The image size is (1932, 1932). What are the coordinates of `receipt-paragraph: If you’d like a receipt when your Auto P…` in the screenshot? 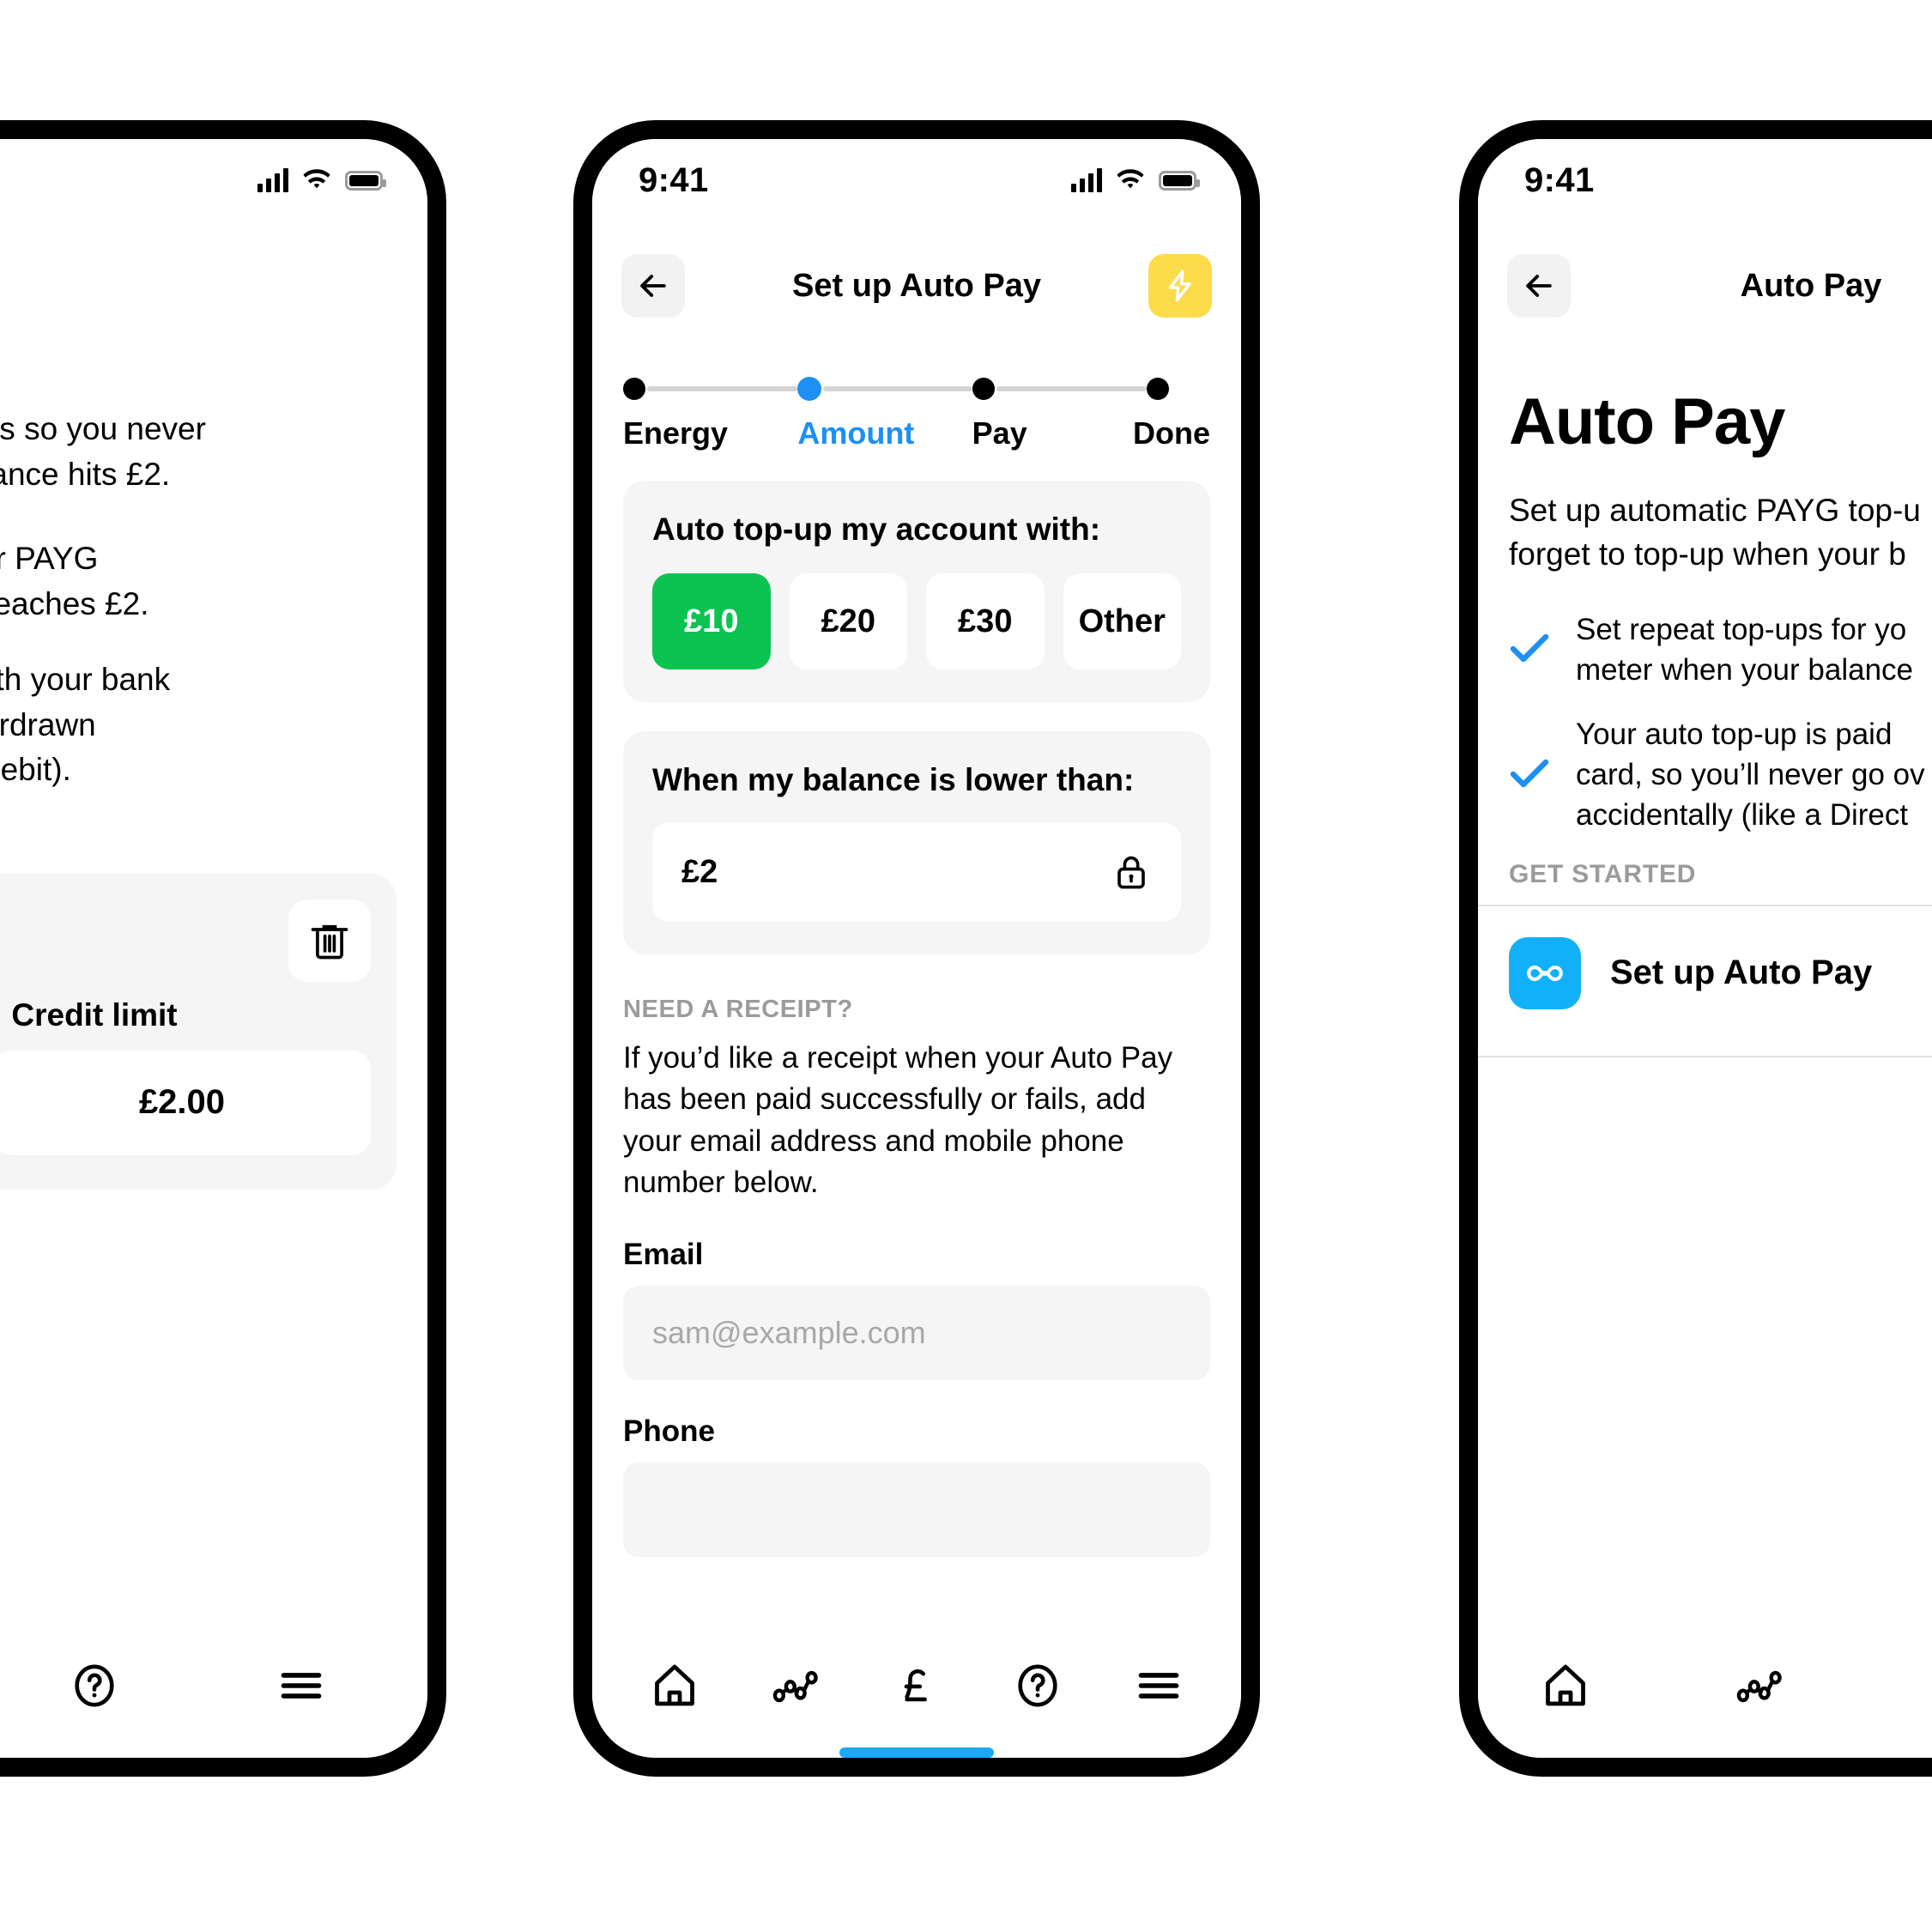 It's located at (898, 1120).